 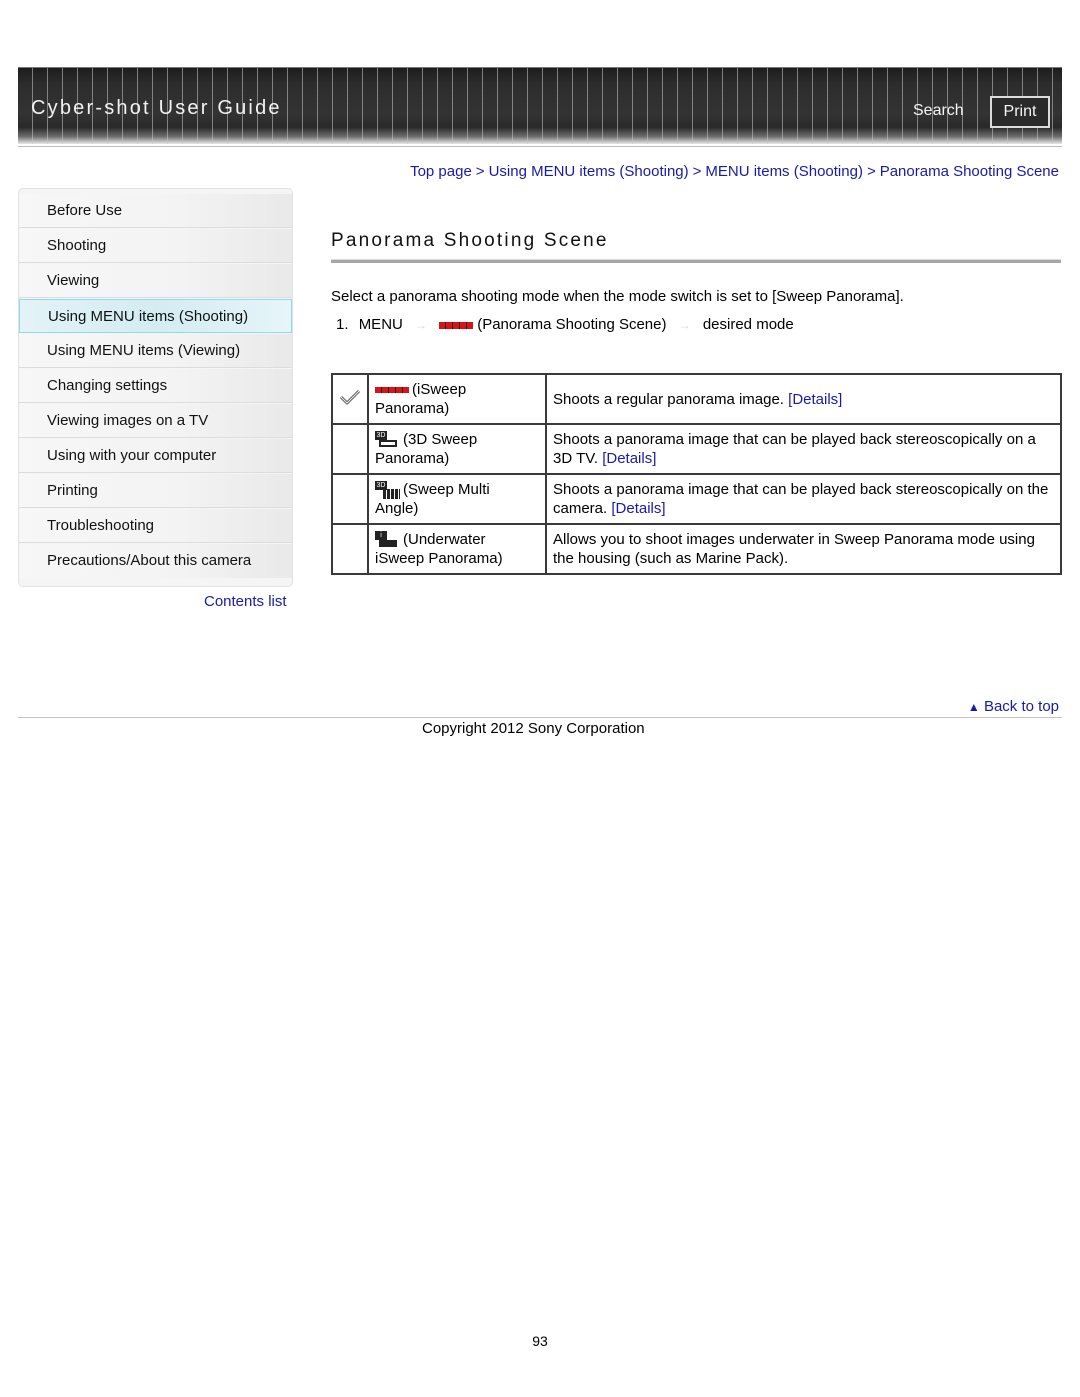 What do you see at coordinates (441, 171) in the screenshot?
I see `breadcrumb-top-page: Top page` at bounding box center [441, 171].